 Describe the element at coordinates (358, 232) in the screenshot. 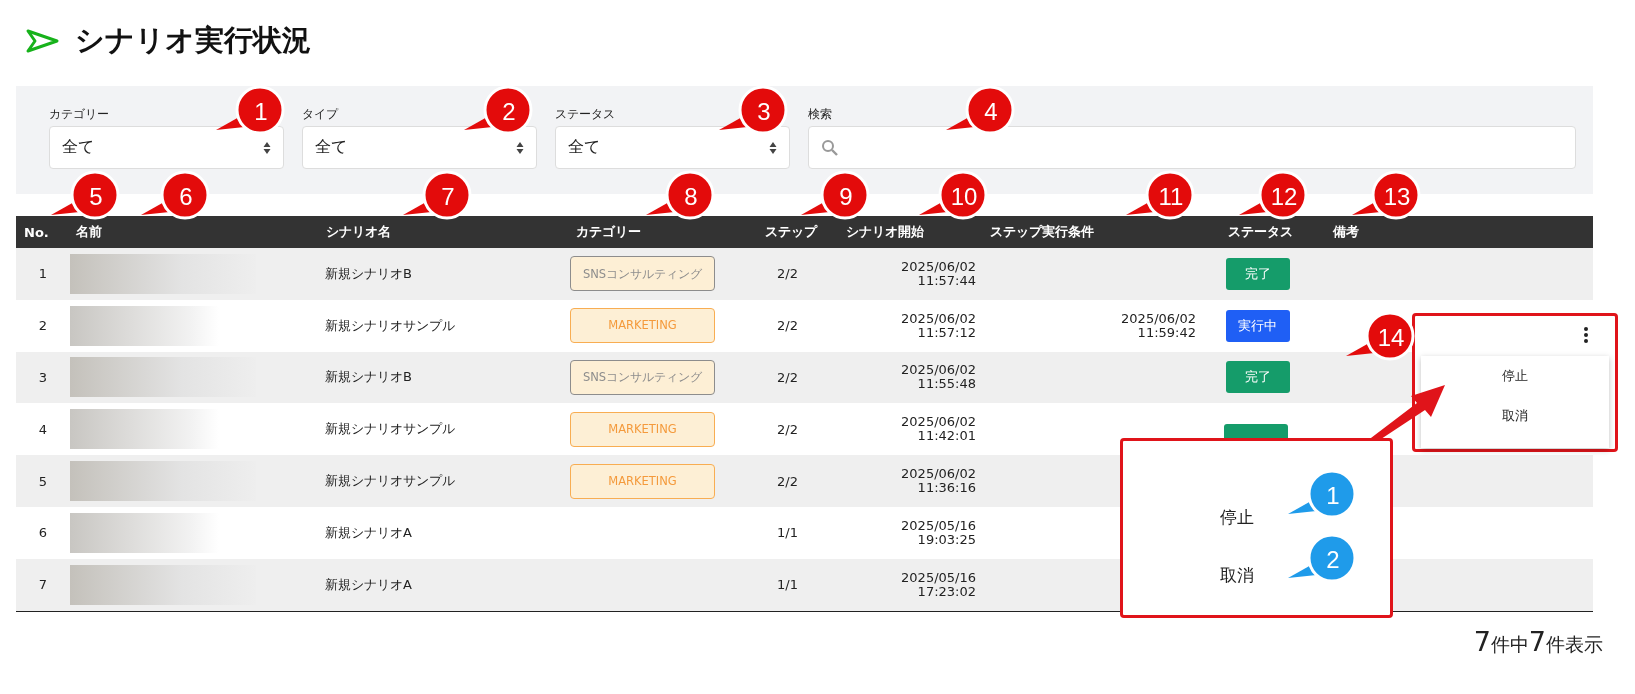

I see `column-header: シナリオ名` at that location.